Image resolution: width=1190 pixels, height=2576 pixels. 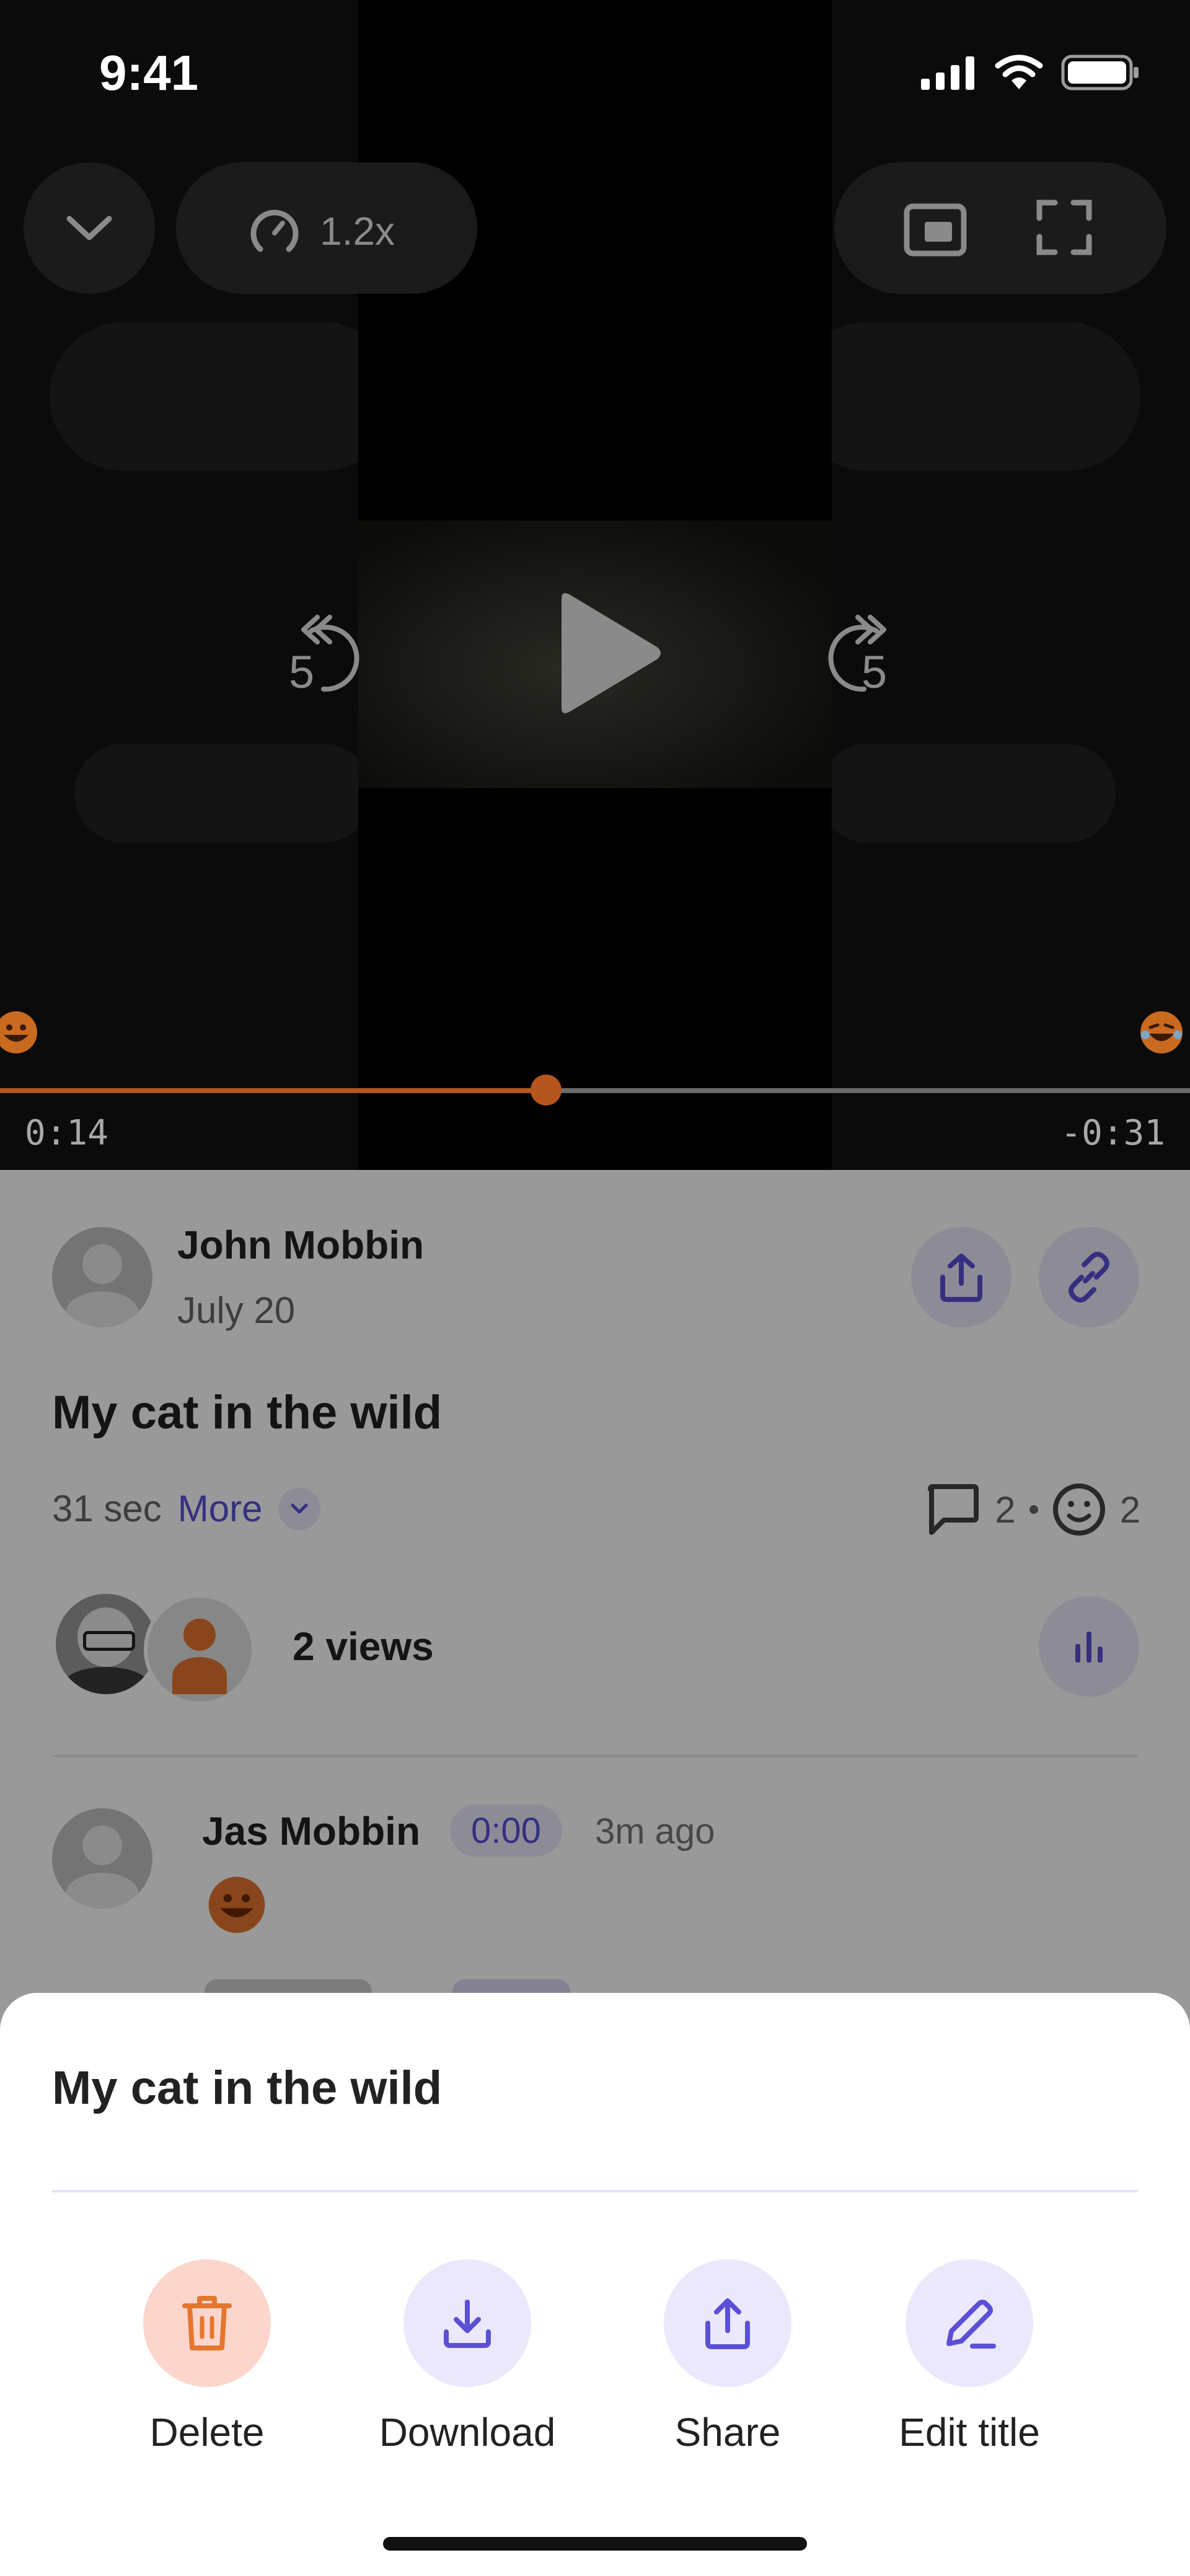 I want to click on play-icon, so click(x=611, y=653).